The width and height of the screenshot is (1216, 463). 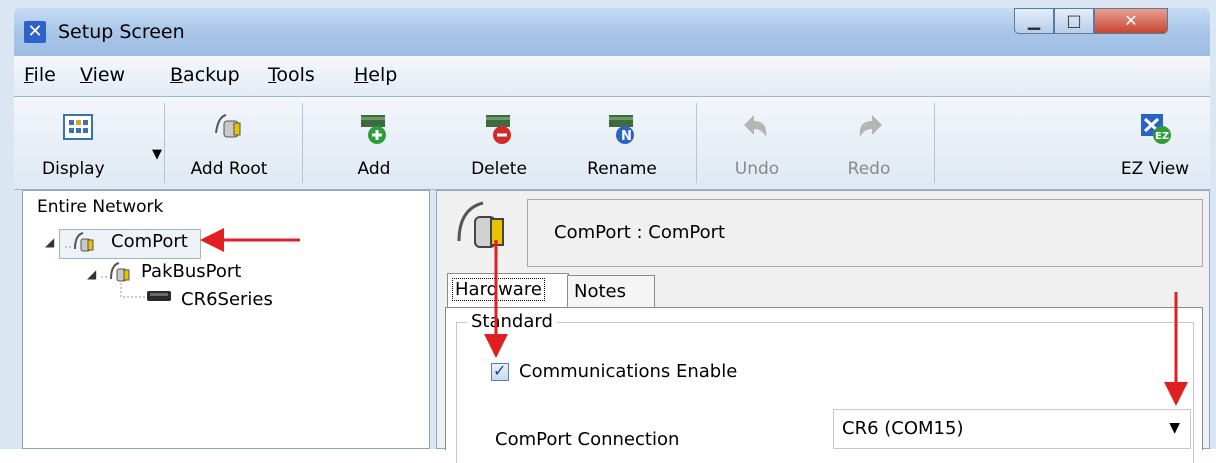 What do you see at coordinates (361, 75) in the screenshot?
I see `menu-help-mnemonic: H` at bounding box center [361, 75].